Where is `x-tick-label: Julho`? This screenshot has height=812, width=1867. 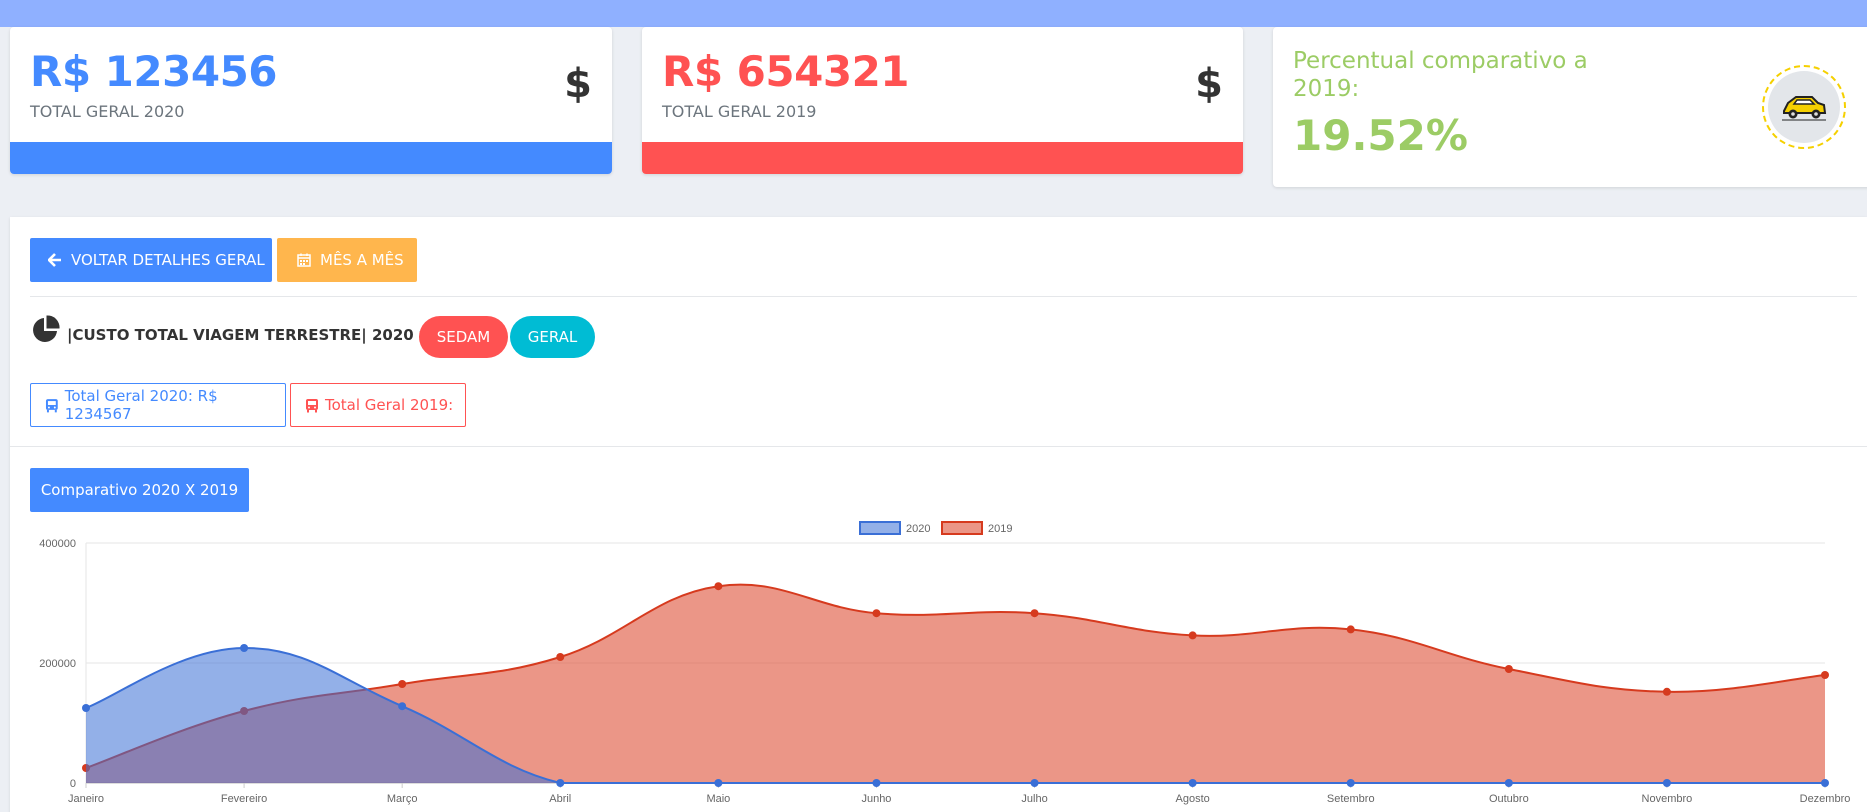
x-tick-label: Julho is located at coordinates (1034, 799).